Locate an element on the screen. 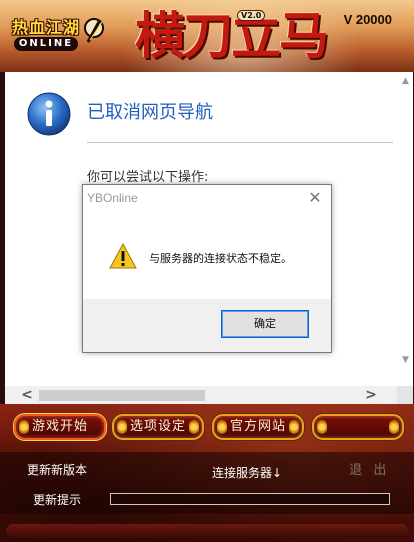 Image resolution: width=414 pixels, height=542 pixels. warning-icon is located at coordinates (123, 256).